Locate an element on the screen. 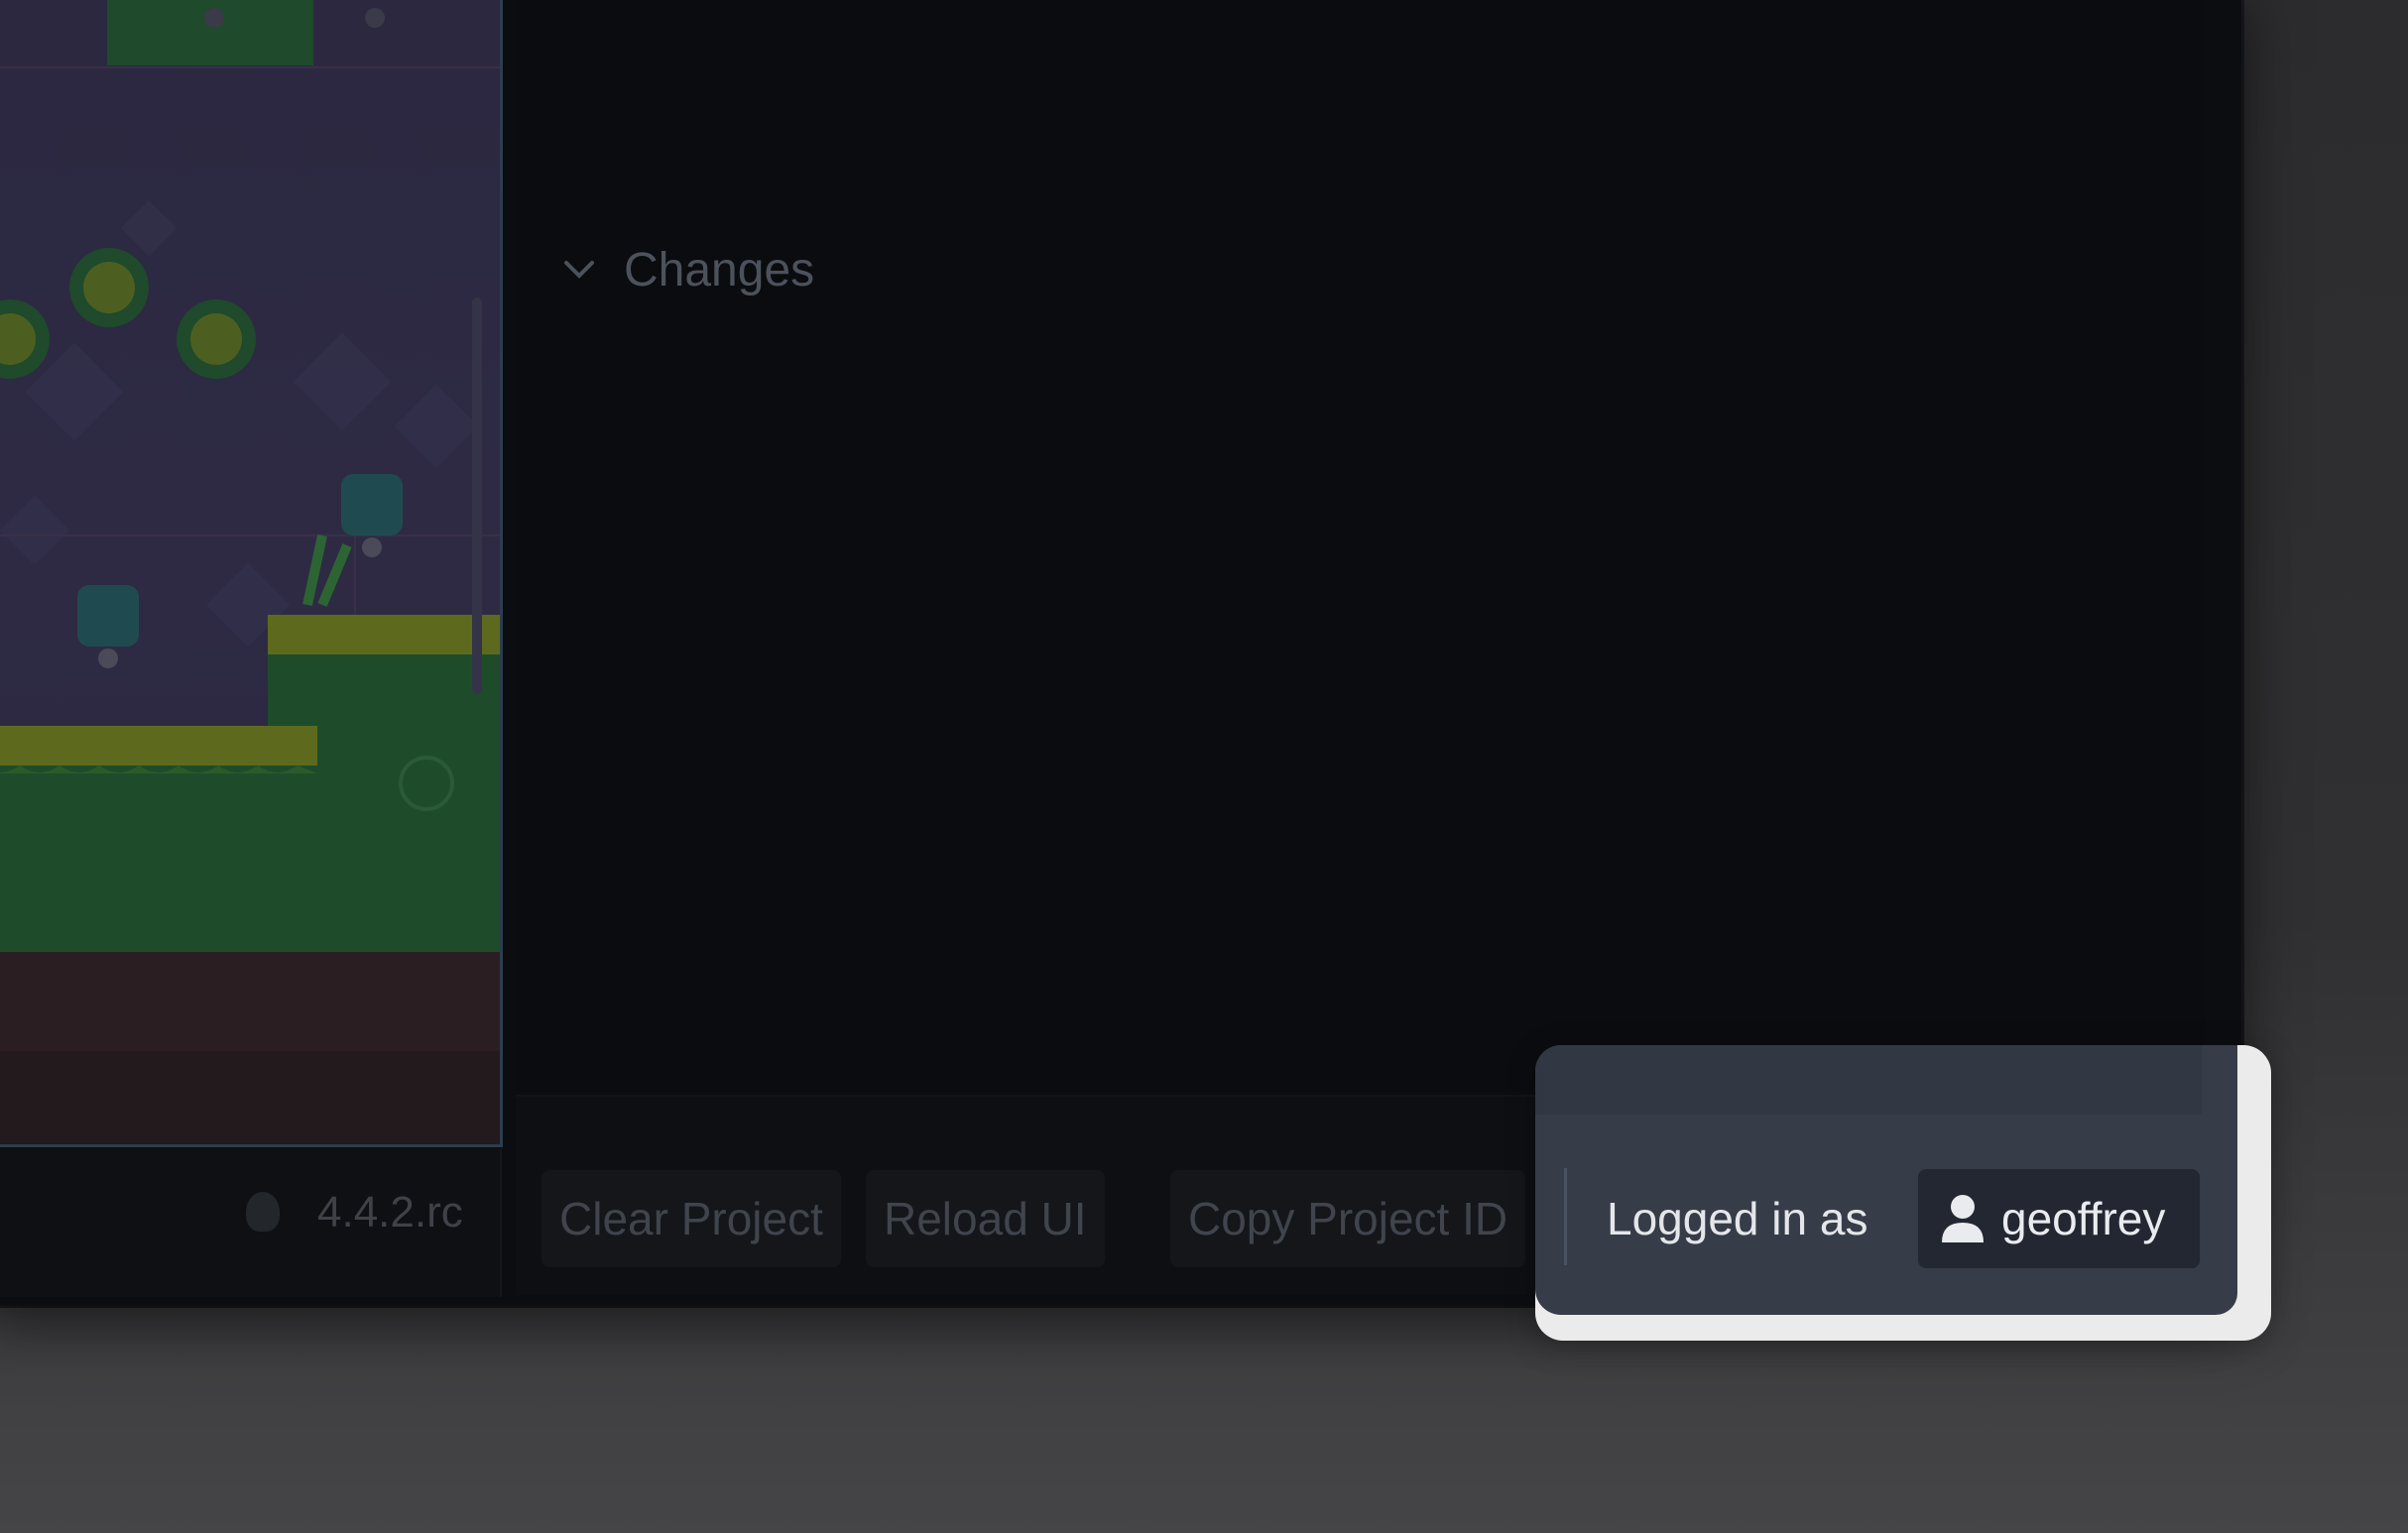  chevron-down-icon is located at coordinates (579, 270).